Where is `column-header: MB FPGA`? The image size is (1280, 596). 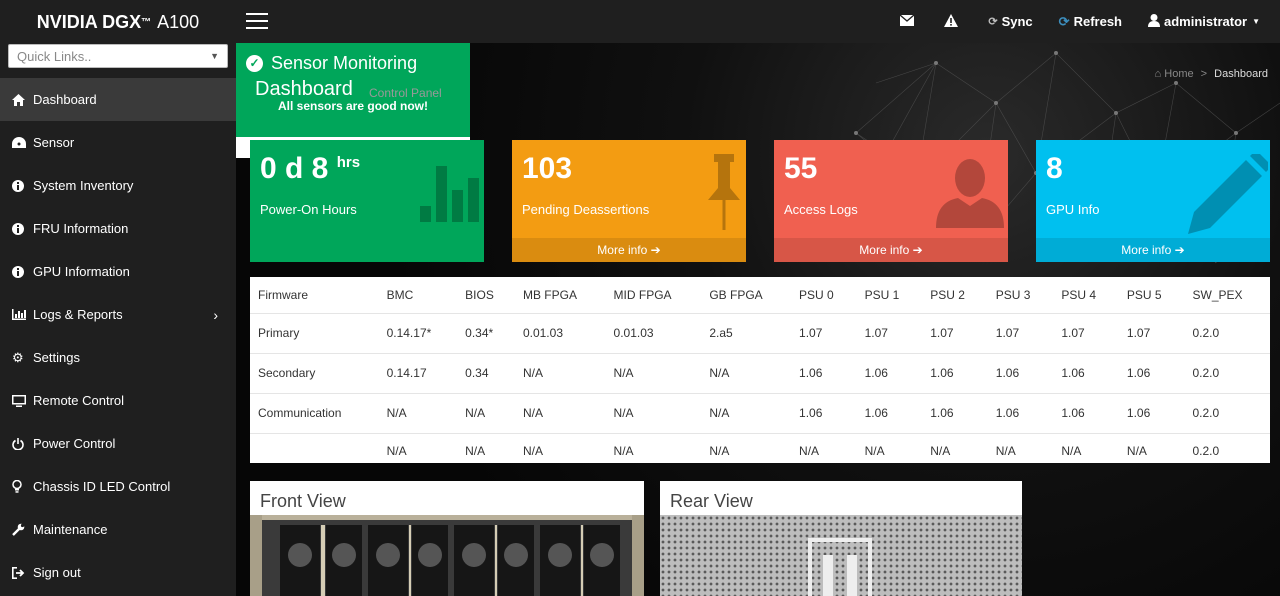
column-header: MB FPGA is located at coordinates (549, 294).